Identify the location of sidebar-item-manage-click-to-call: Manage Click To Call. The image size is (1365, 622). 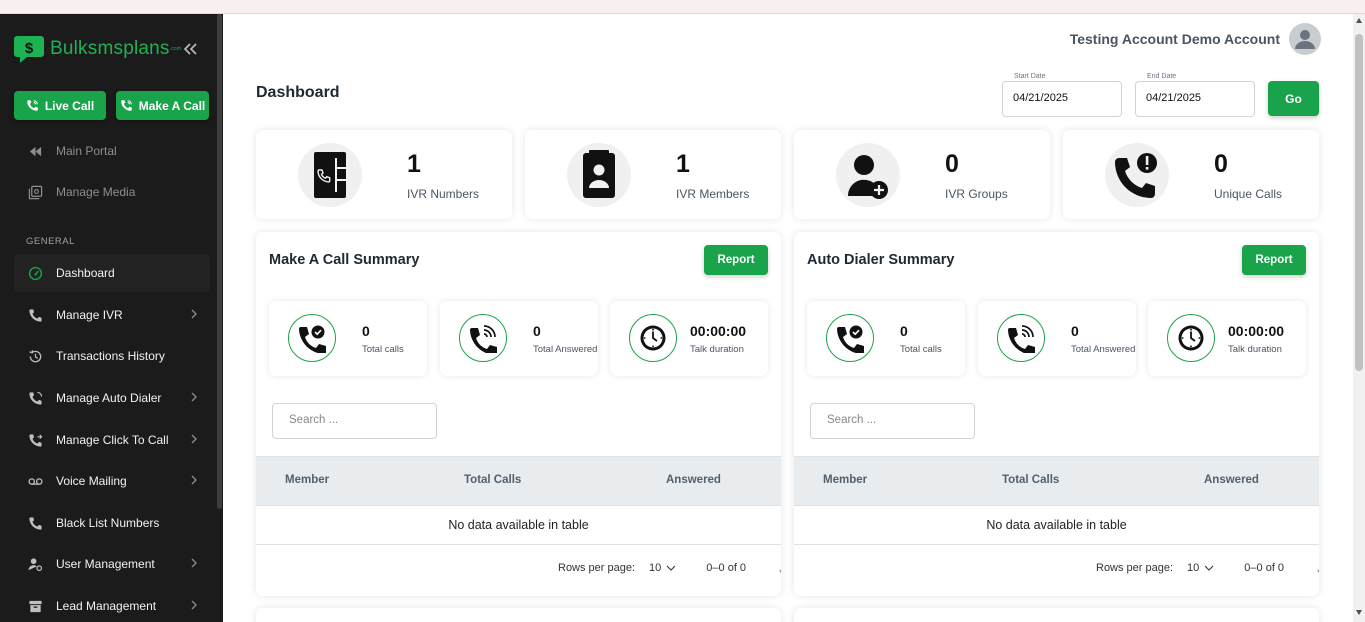
(112, 440).